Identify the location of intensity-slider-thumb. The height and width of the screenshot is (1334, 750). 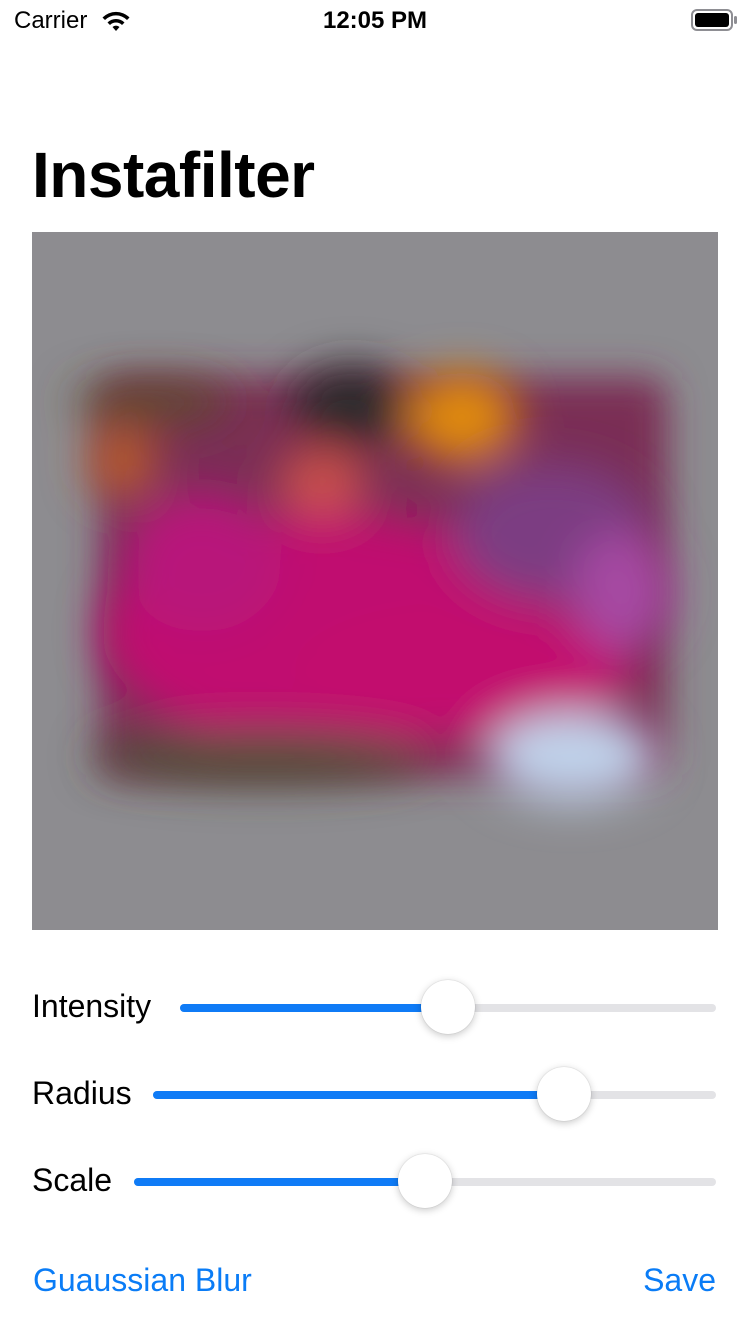
(448, 1007).